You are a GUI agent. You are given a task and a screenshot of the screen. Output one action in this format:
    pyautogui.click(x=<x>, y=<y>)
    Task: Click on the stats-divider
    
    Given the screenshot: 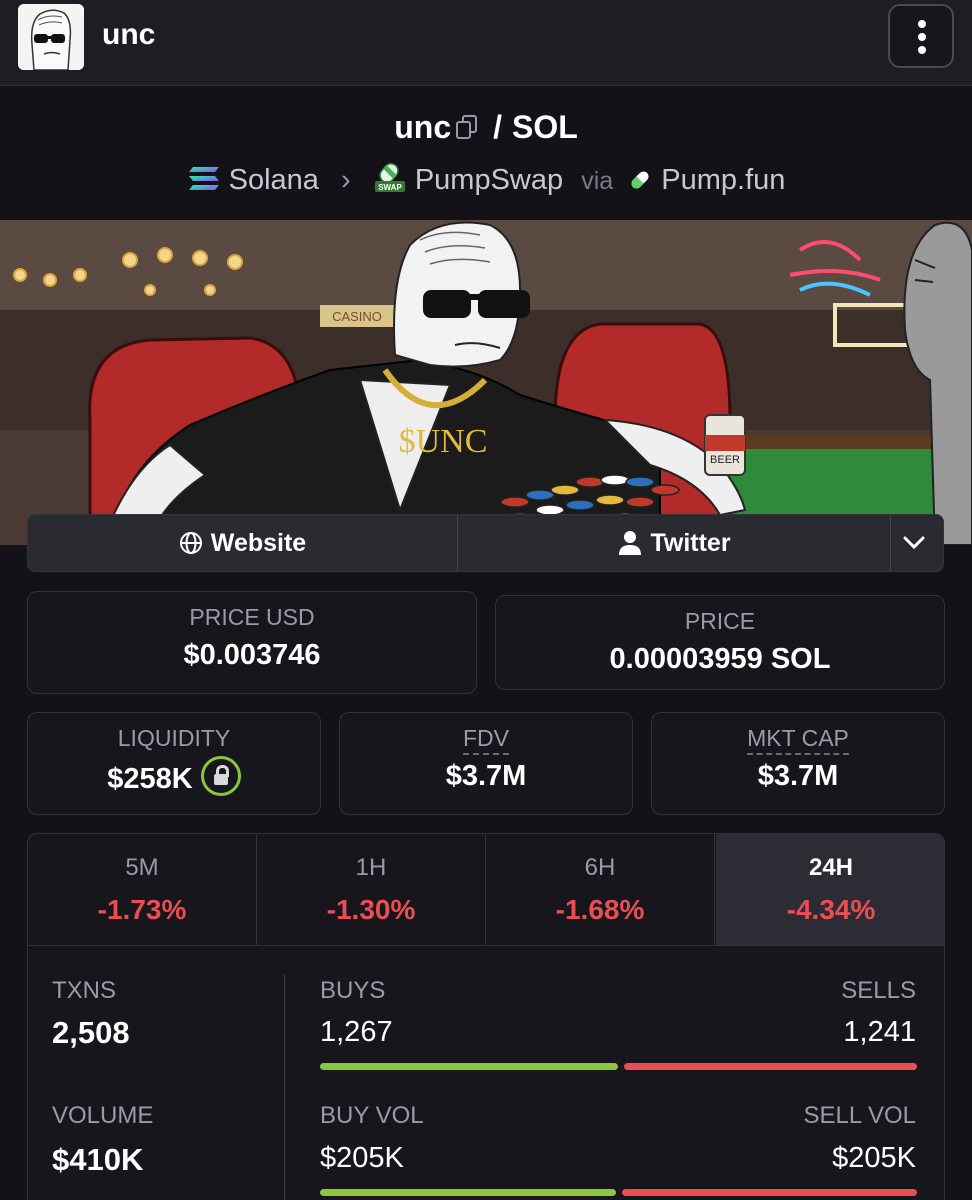 What is the action you would take?
    pyautogui.click(x=284, y=1087)
    